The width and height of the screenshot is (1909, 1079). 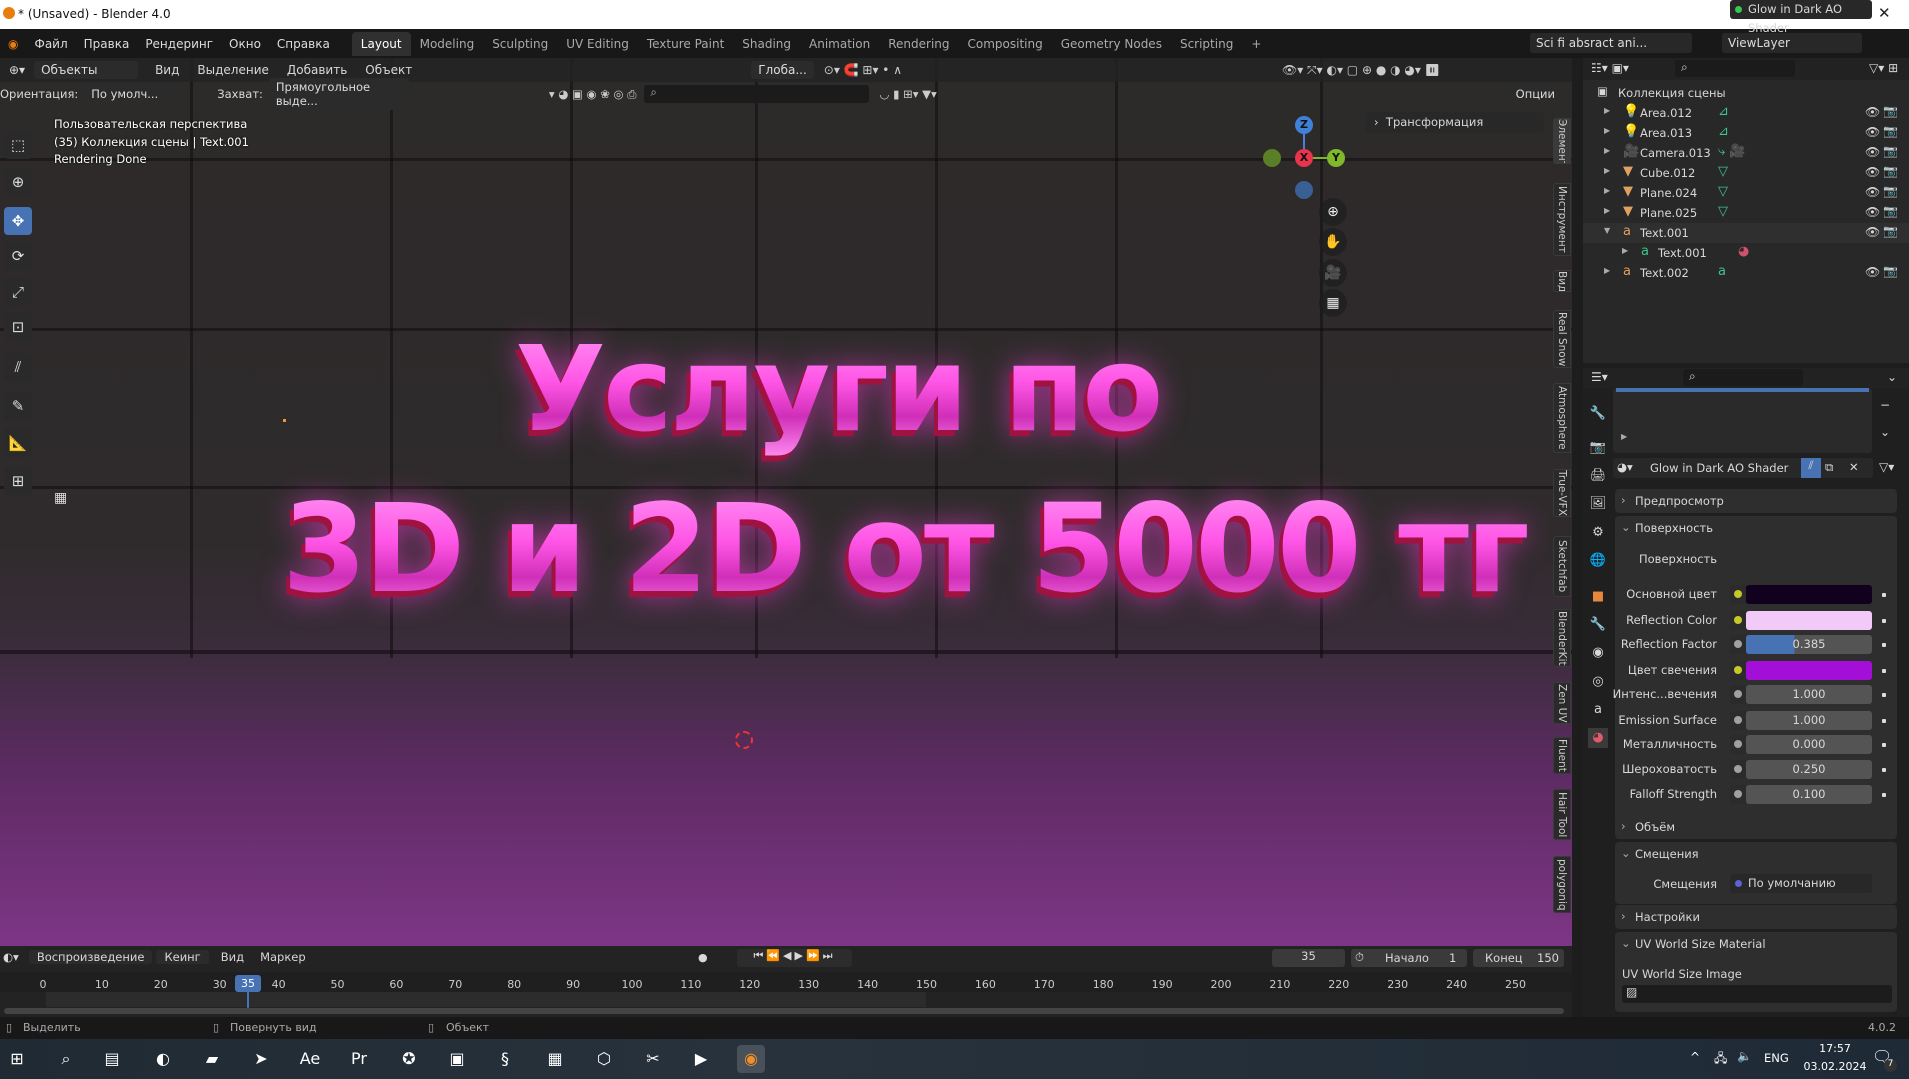 I want to click on editor-type-icon: ⊕▾, so click(x=17, y=70).